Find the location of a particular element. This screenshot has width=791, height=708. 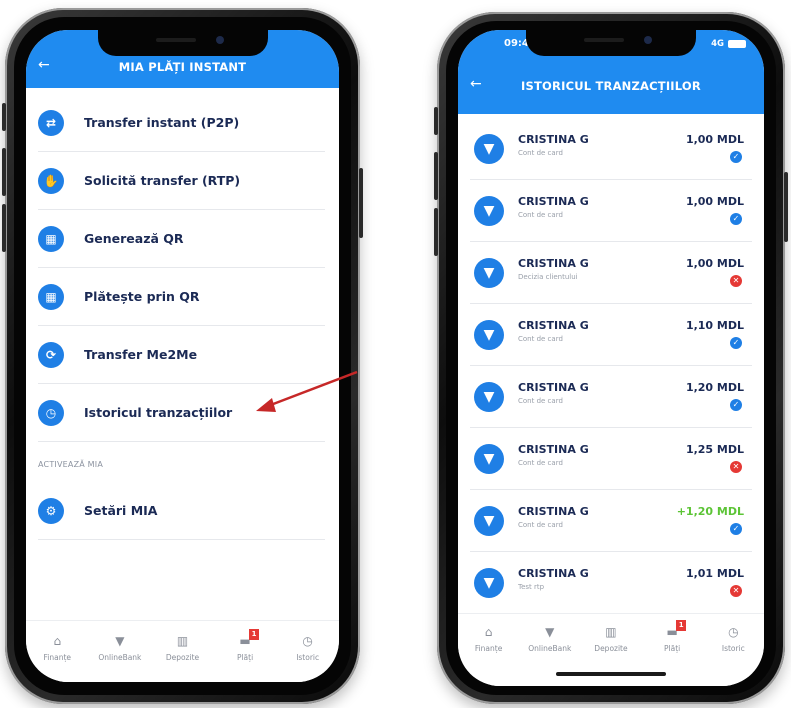

annotation-arrow is located at coordinates (307, 391).